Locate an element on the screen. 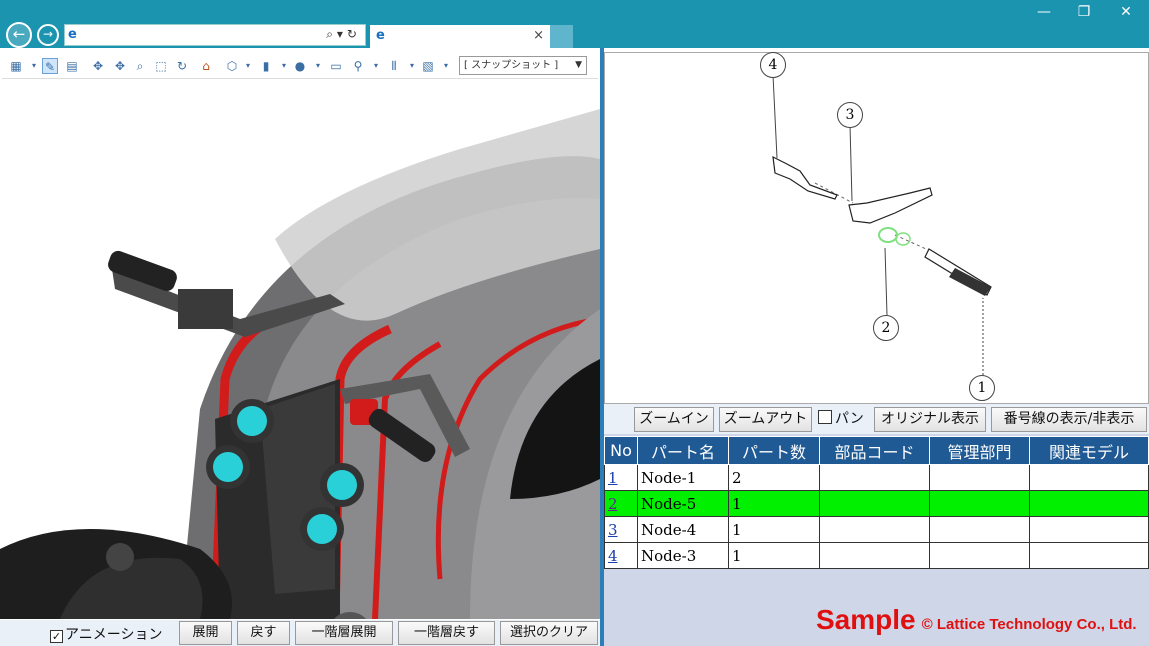 This screenshot has width=1149, height=646. original-view-button: オリジナル表示 is located at coordinates (930, 419).